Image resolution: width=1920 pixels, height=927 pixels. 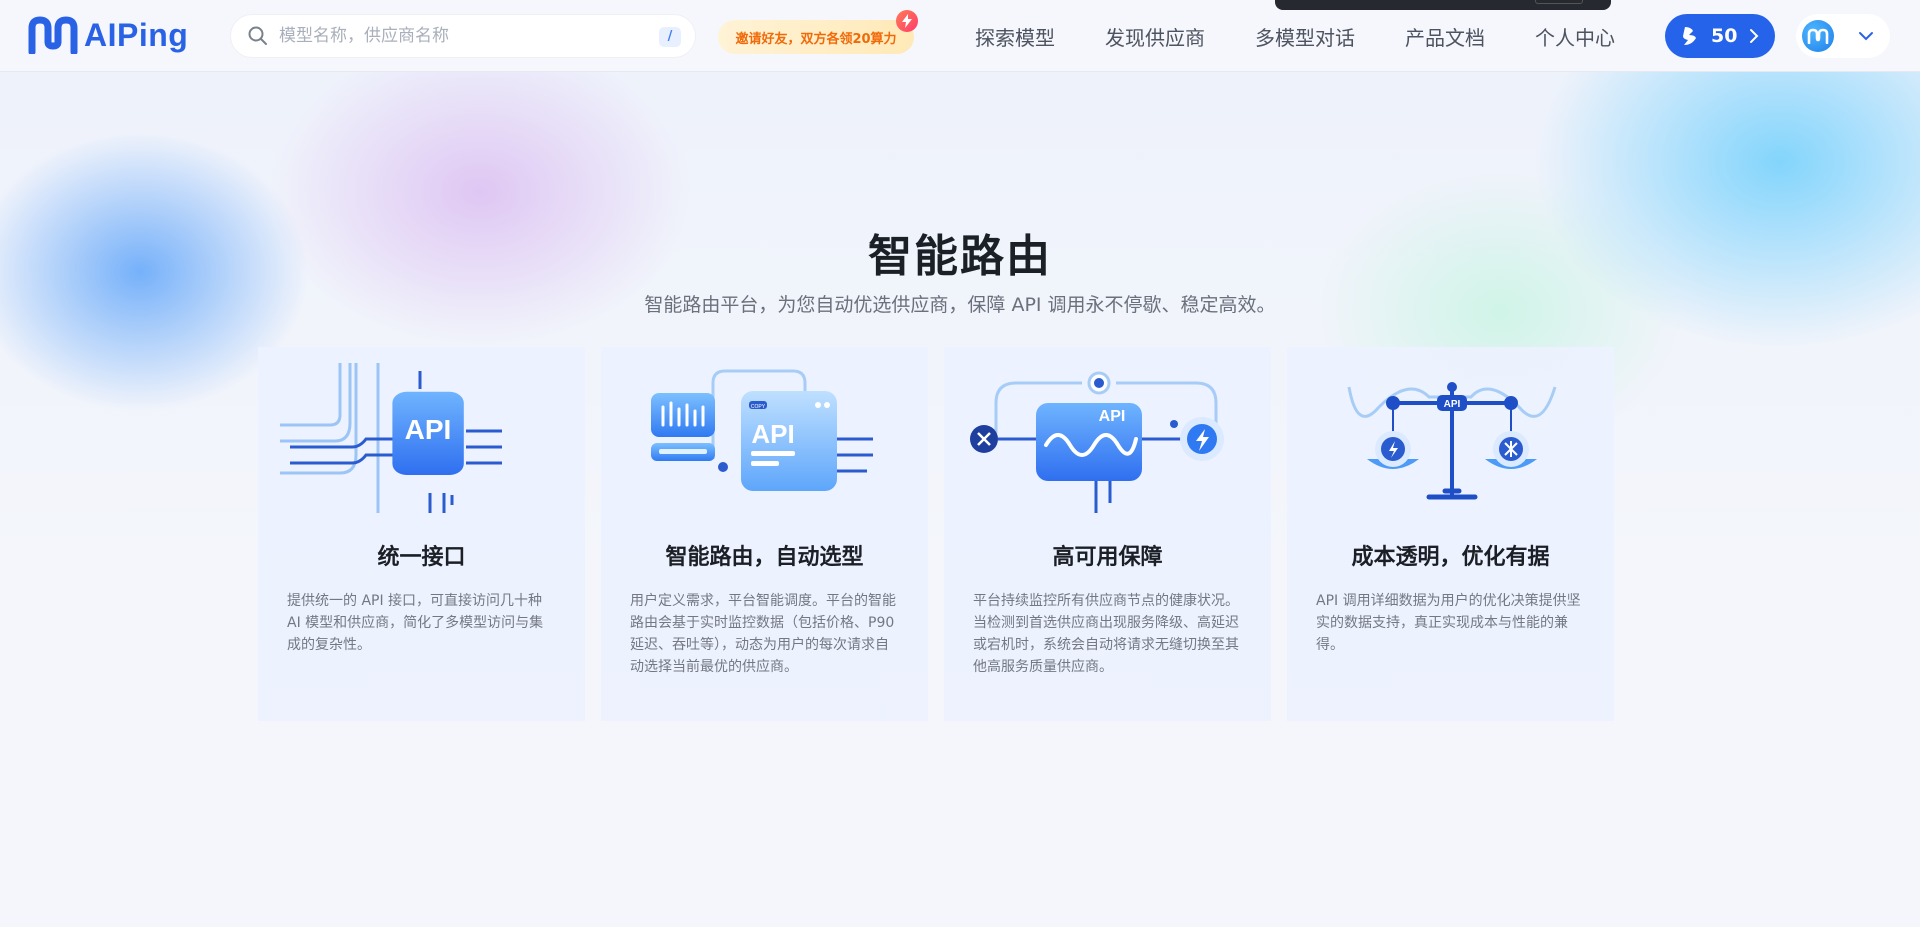 I want to click on search-icon, so click(x=257, y=35).